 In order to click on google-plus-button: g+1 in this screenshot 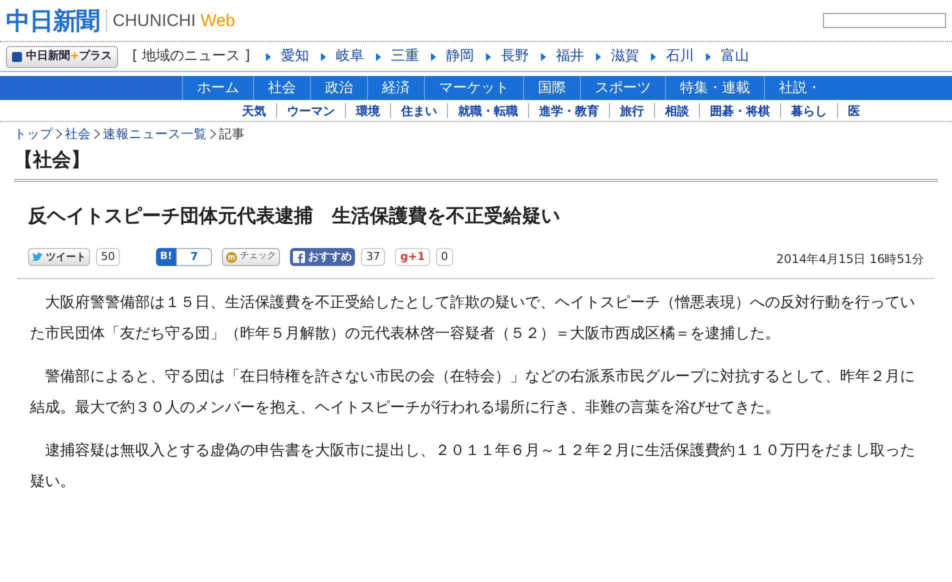, I will do `click(412, 257)`.